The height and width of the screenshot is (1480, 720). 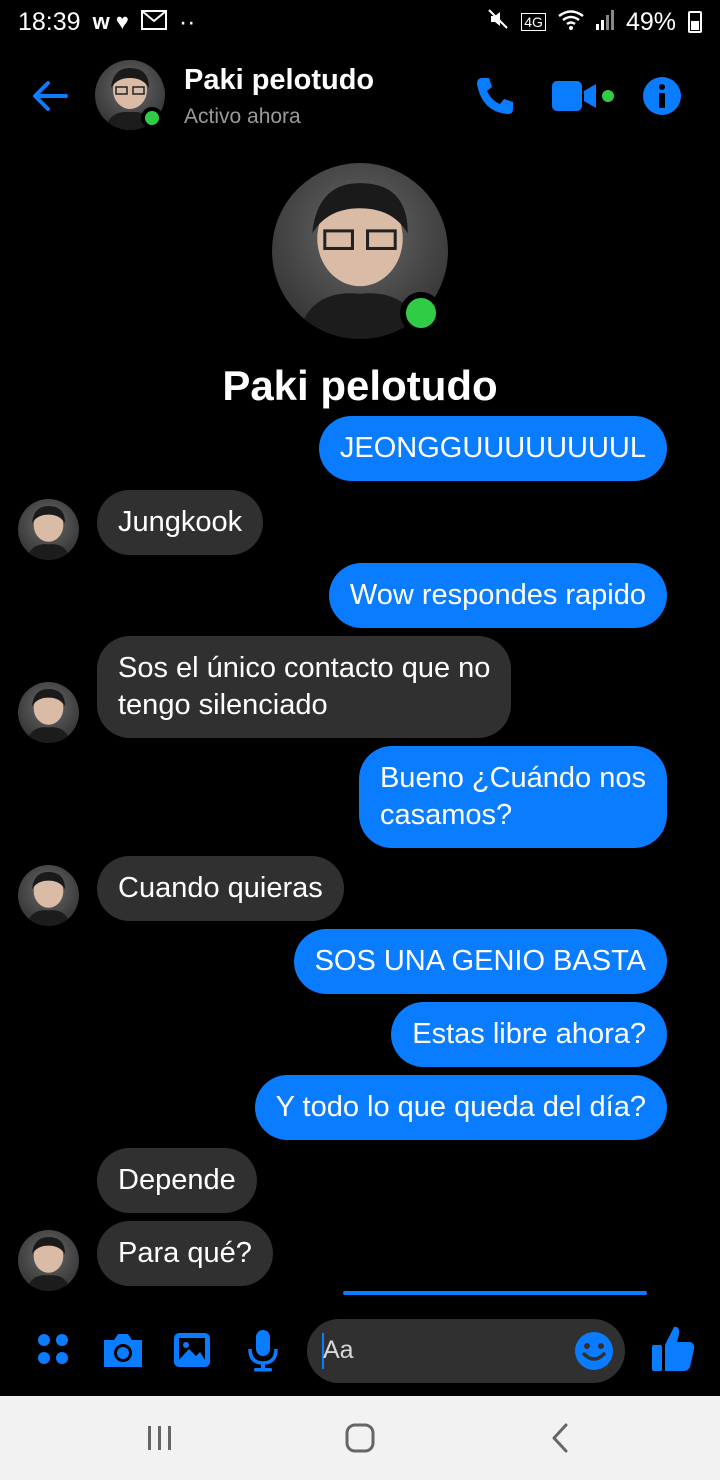 I want to click on home-button, so click(x=360, y=1438).